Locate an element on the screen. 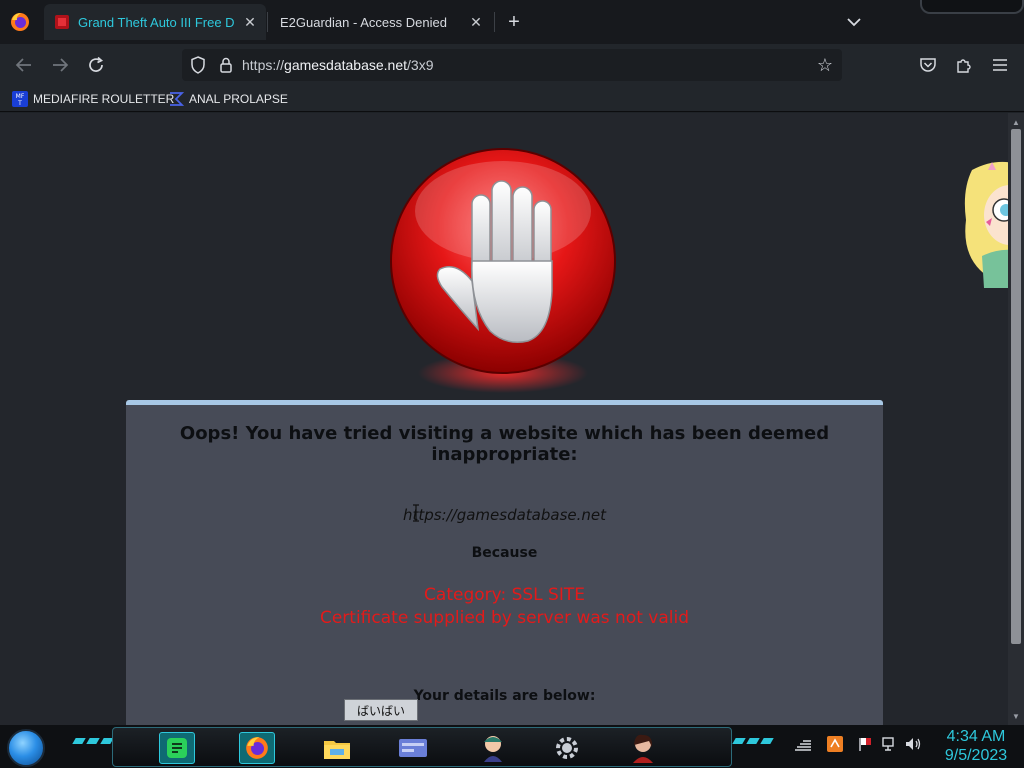 Image resolution: width=1024 pixels, height=768 pixels. puzzle-icon is located at coordinates (964, 66).